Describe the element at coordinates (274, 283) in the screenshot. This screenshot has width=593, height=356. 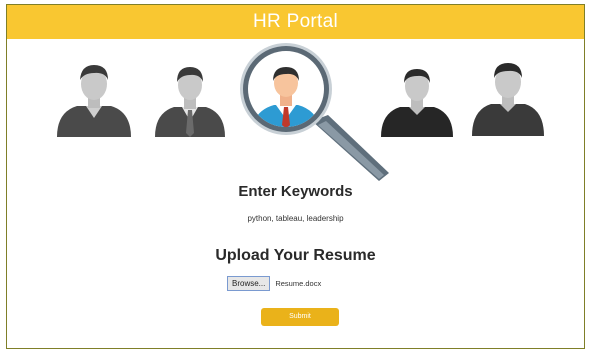
I see `resume-file-picker: Browse... Resume.docx` at that location.